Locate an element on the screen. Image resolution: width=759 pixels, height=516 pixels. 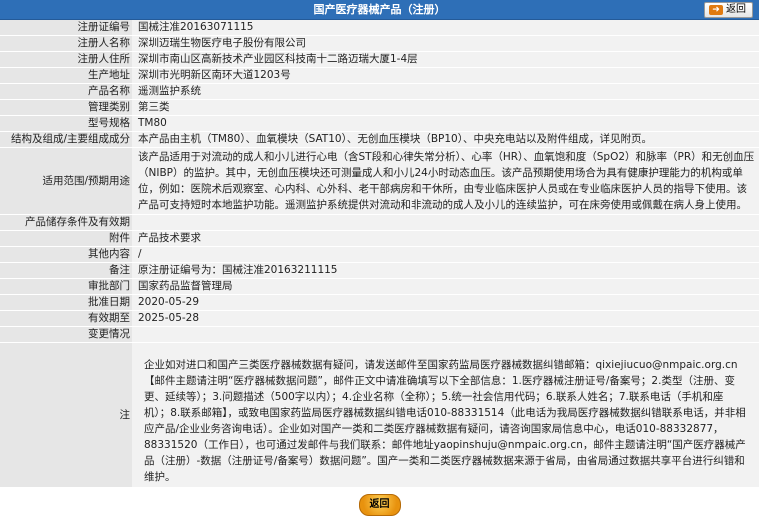
row-value: / is located at coordinates (445, 254).